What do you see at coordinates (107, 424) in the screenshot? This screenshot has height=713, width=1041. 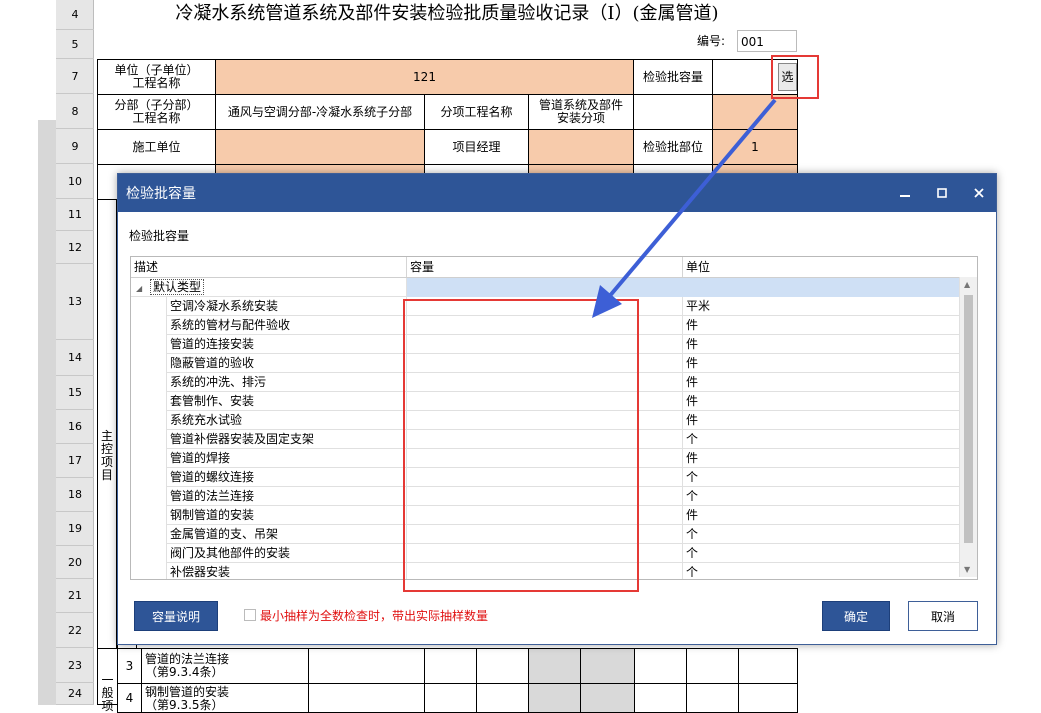 I see `left-border-column` at bounding box center [107, 424].